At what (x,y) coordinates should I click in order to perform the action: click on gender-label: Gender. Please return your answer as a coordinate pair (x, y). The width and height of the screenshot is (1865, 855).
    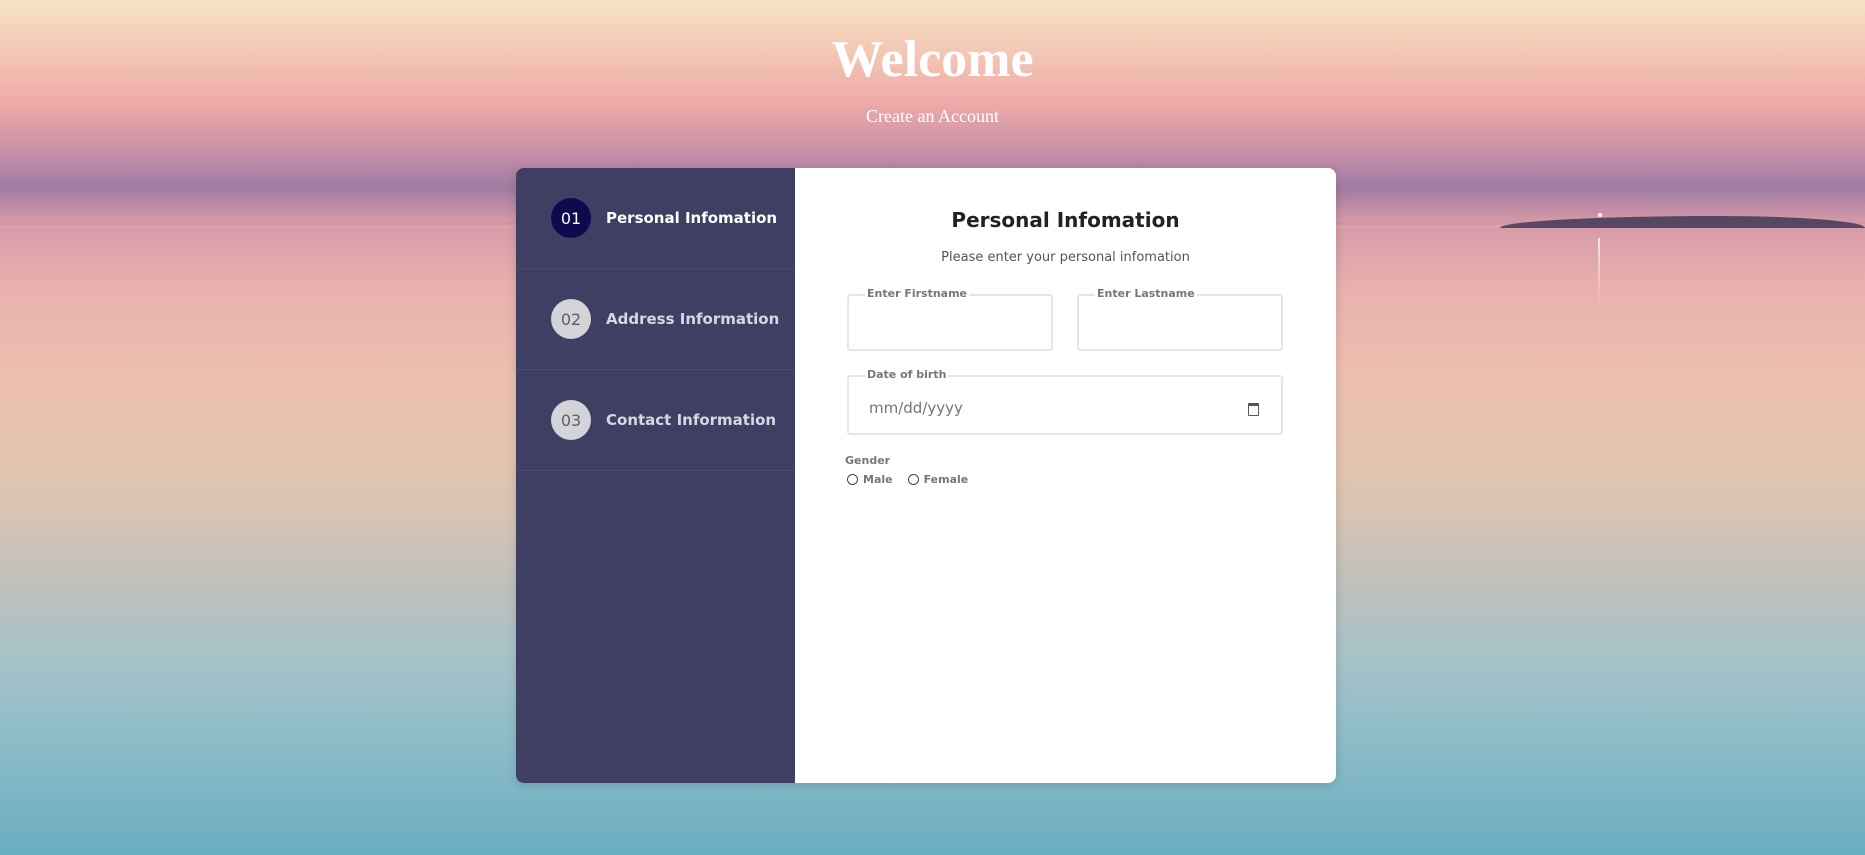
    Looking at the image, I should click on (868, 460).